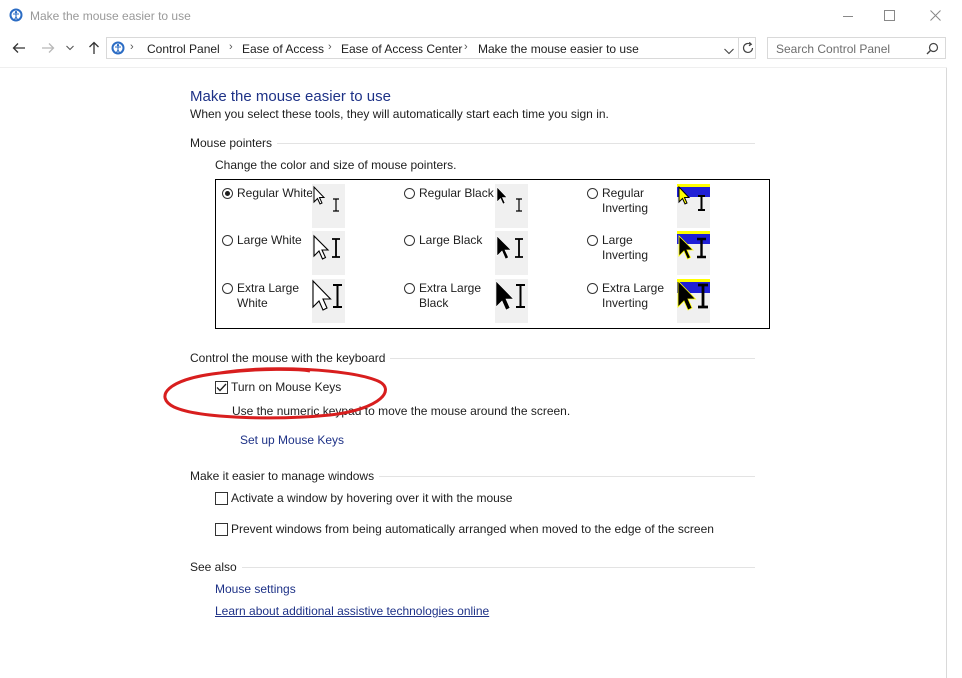 The image size is (962, 678). I want to click on header-divider, so click(473, 67).